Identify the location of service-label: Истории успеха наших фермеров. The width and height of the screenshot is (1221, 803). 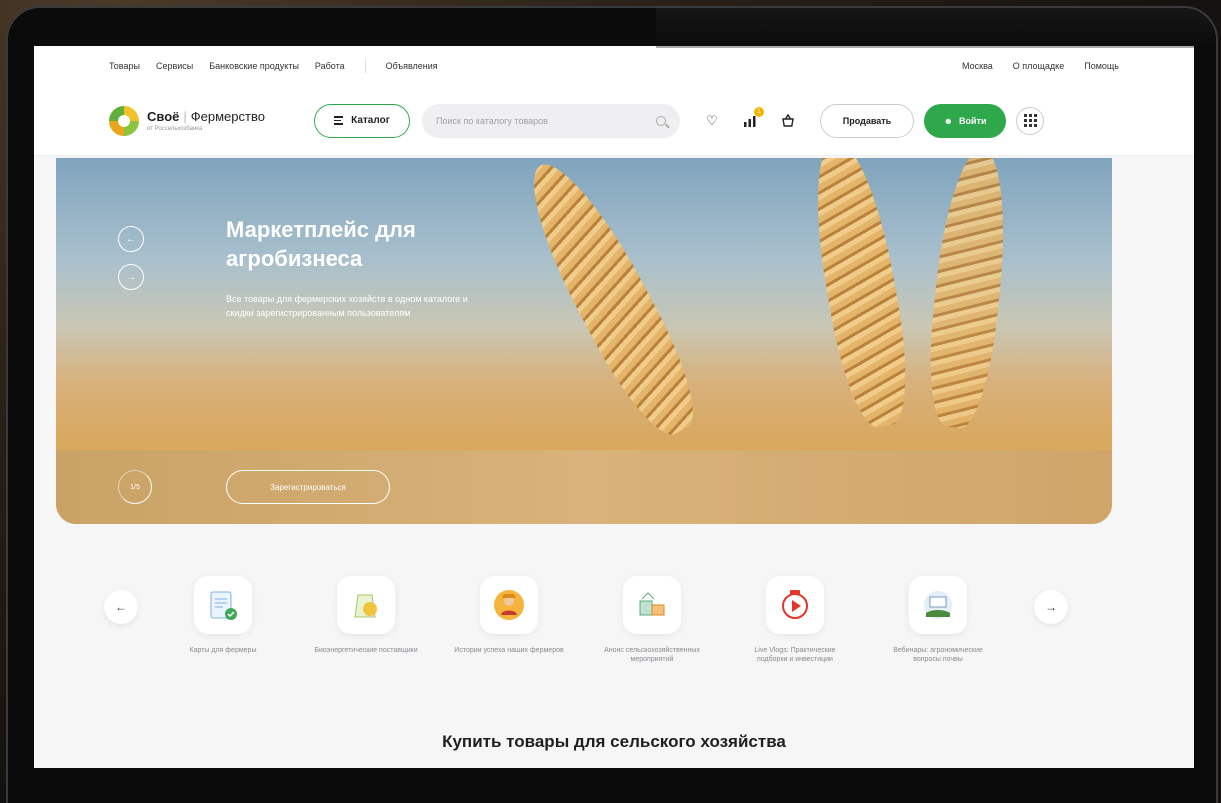
(509, 650).